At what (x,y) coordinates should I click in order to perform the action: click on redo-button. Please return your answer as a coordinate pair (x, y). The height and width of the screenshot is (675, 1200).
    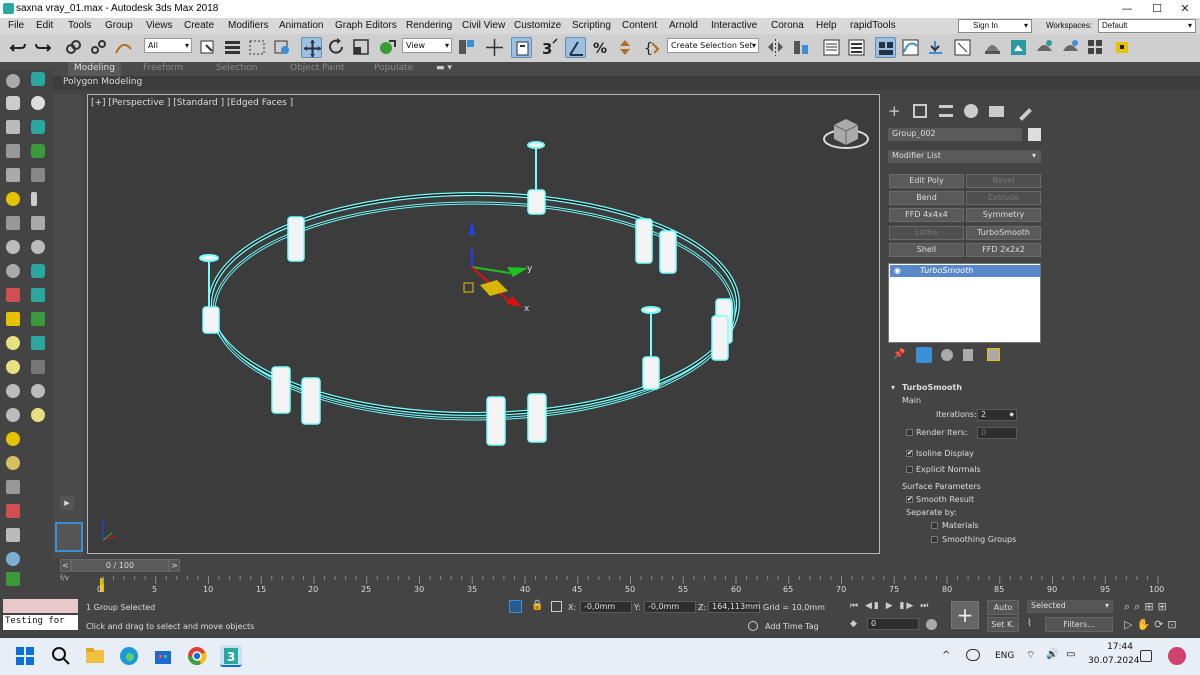
    Looking at the image, I should click on (42, 47).